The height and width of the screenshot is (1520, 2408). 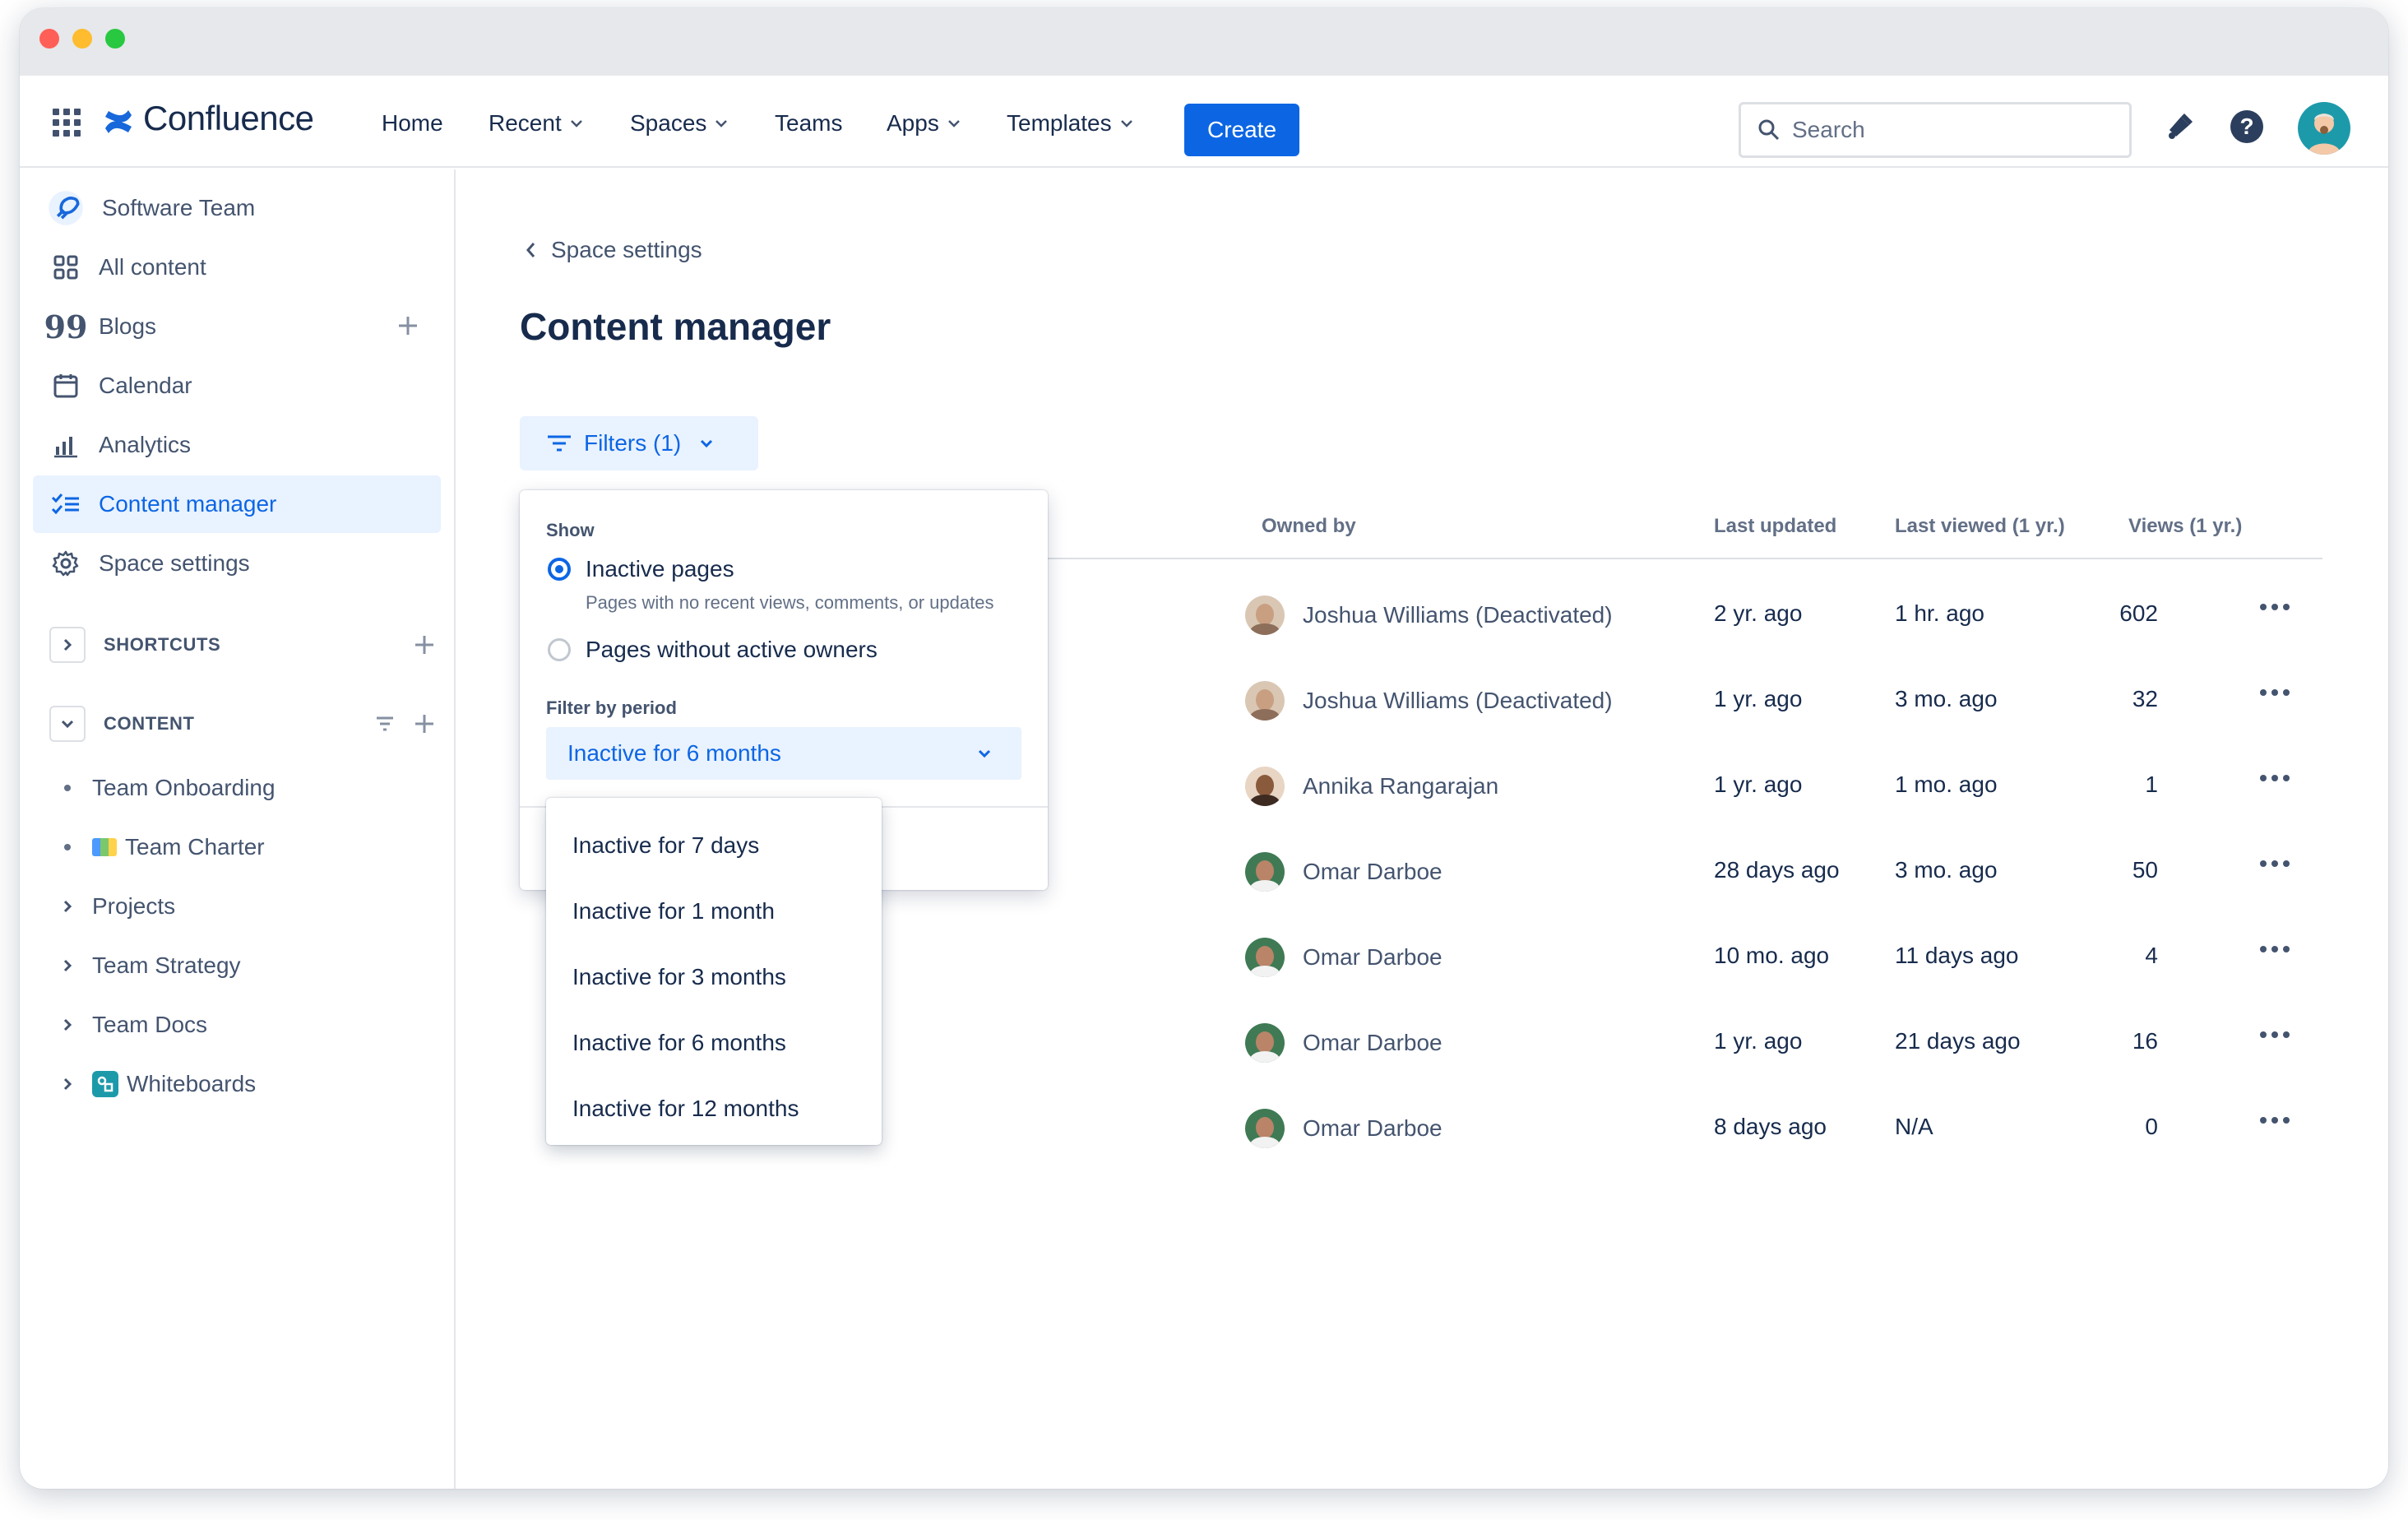 What do you see at coordinates (714, 845) in the screenshot?
I see `period-option-7-days: Inactive for 7 days` at bounding box center [714, 845].